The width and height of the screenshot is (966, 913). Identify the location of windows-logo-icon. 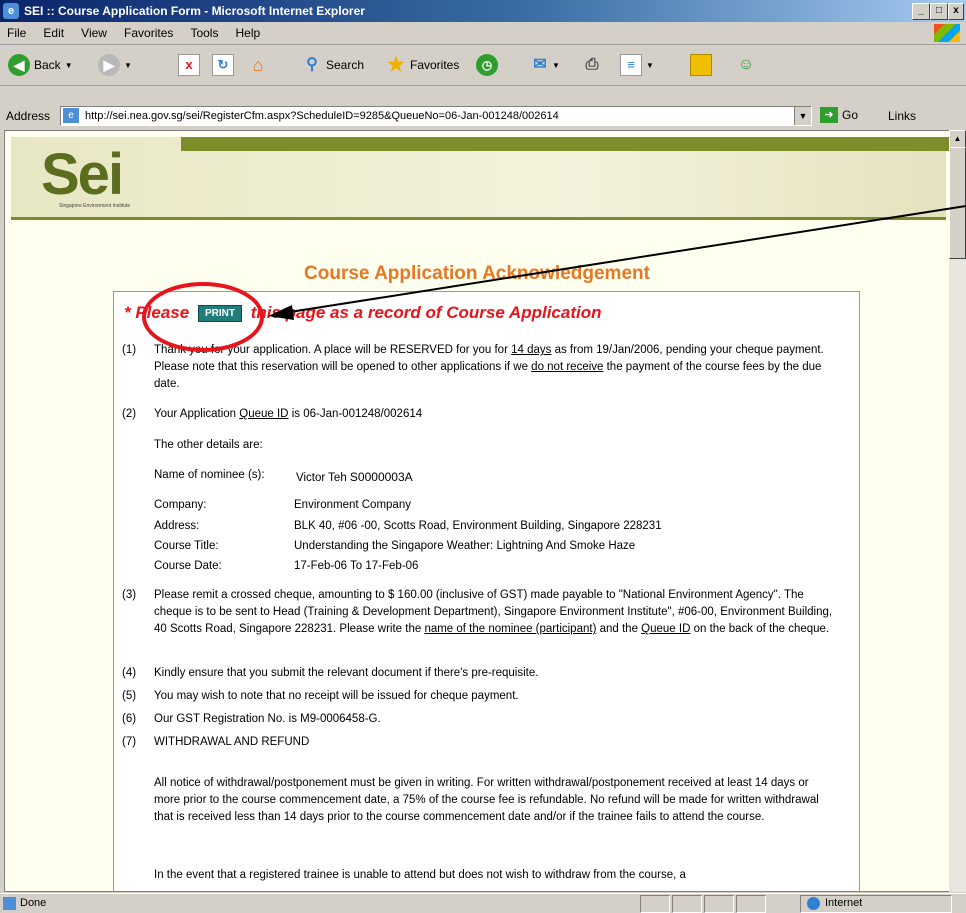
(947, 33).